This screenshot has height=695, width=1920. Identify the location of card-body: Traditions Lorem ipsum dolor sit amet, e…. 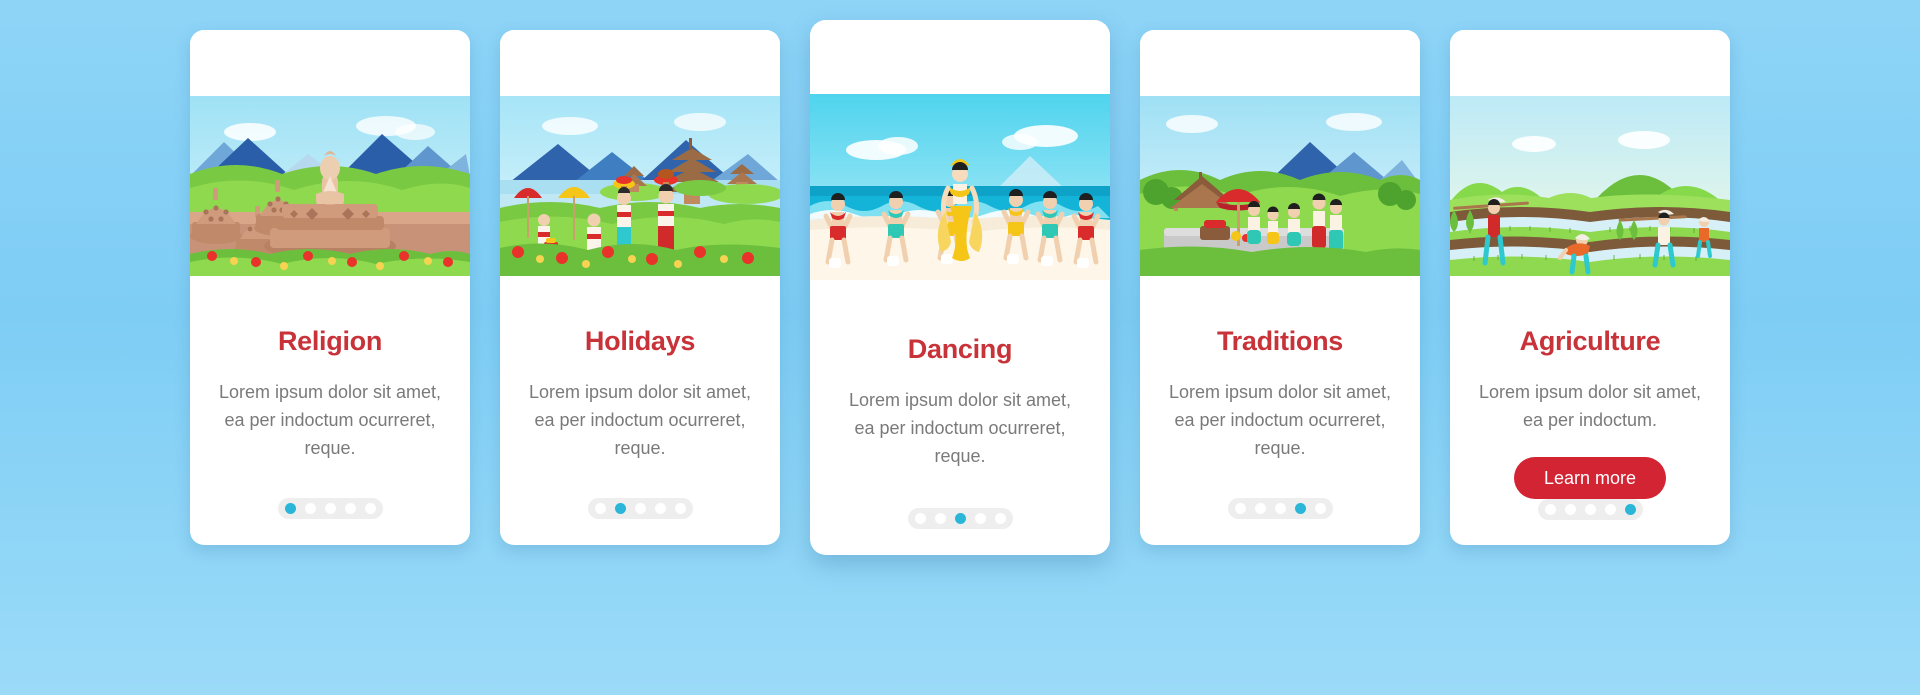
(1280, 387).